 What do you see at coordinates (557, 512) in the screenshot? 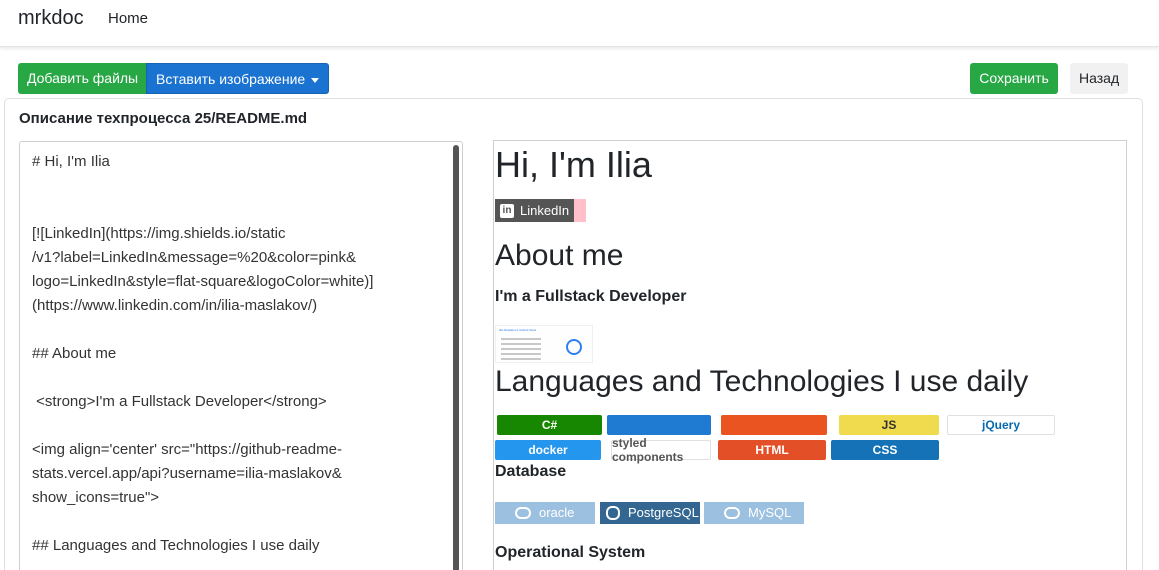
I see `db-badge-label: oracle` at bounding box center [557, 512].